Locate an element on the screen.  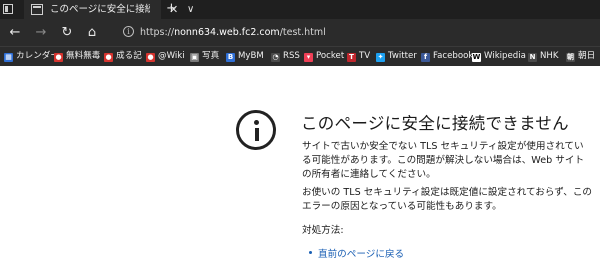
site-info-icon: i is located at coordinates (128, 31).